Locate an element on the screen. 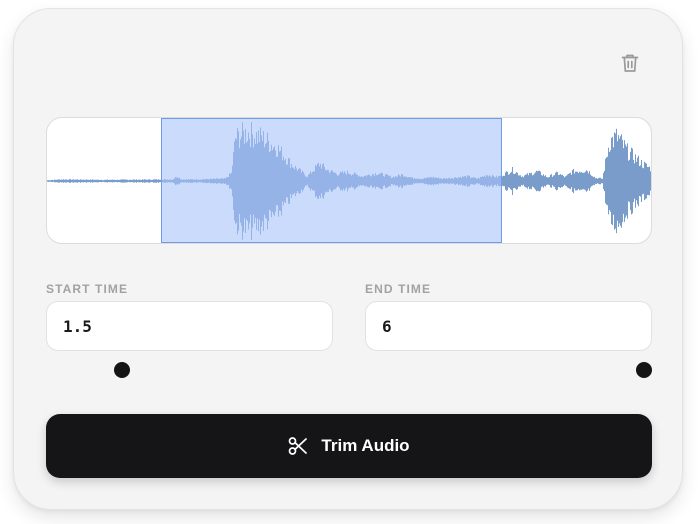 Image resolution: width=698 pixels, height=524 pixels. scissors-icon is located at coordinates (298, 446).